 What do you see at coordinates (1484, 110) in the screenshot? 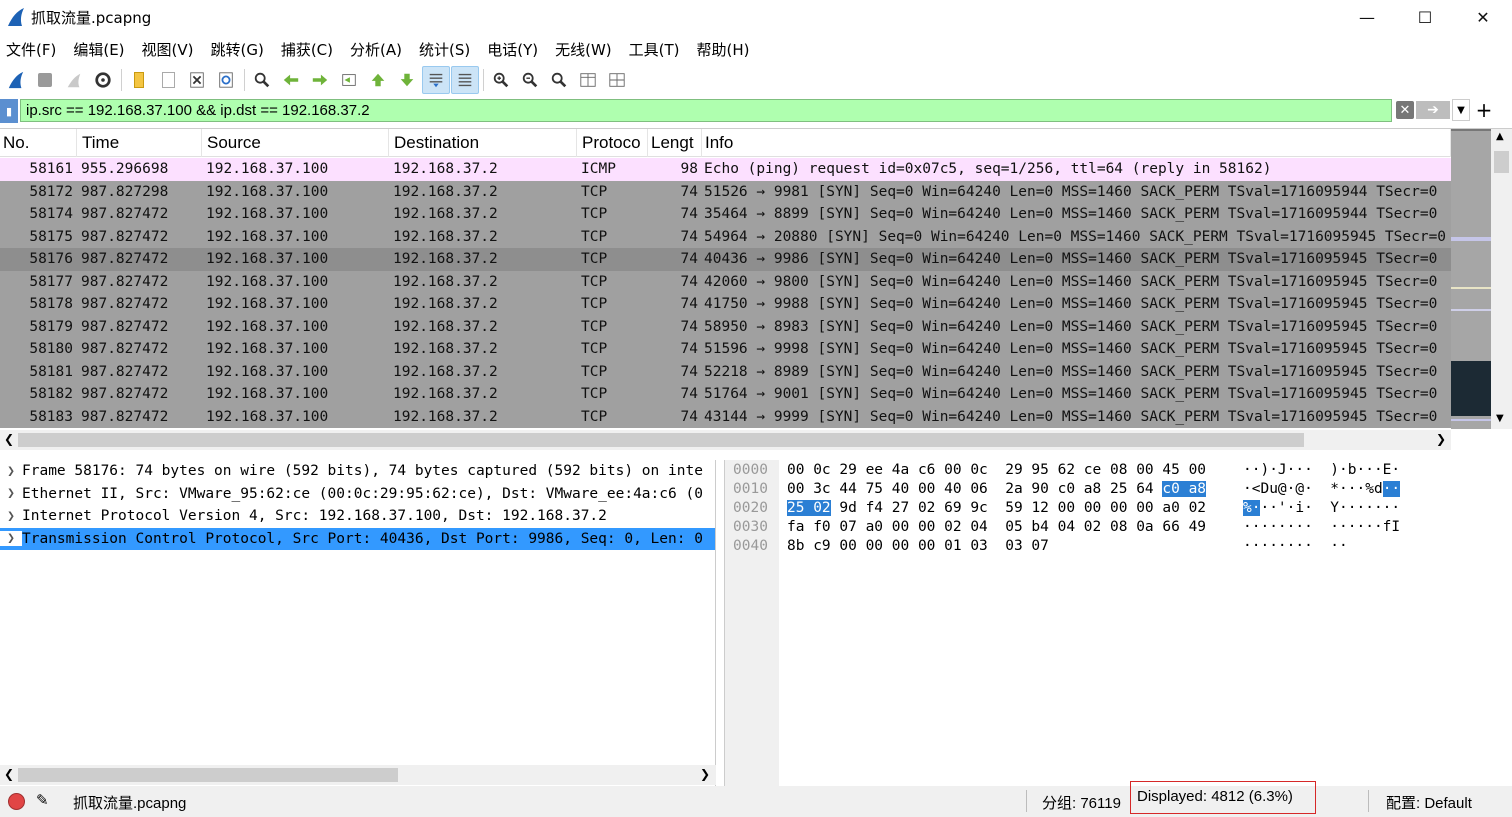
I see `add-filter-button-icon: +` at bounding box center [1484, 110].